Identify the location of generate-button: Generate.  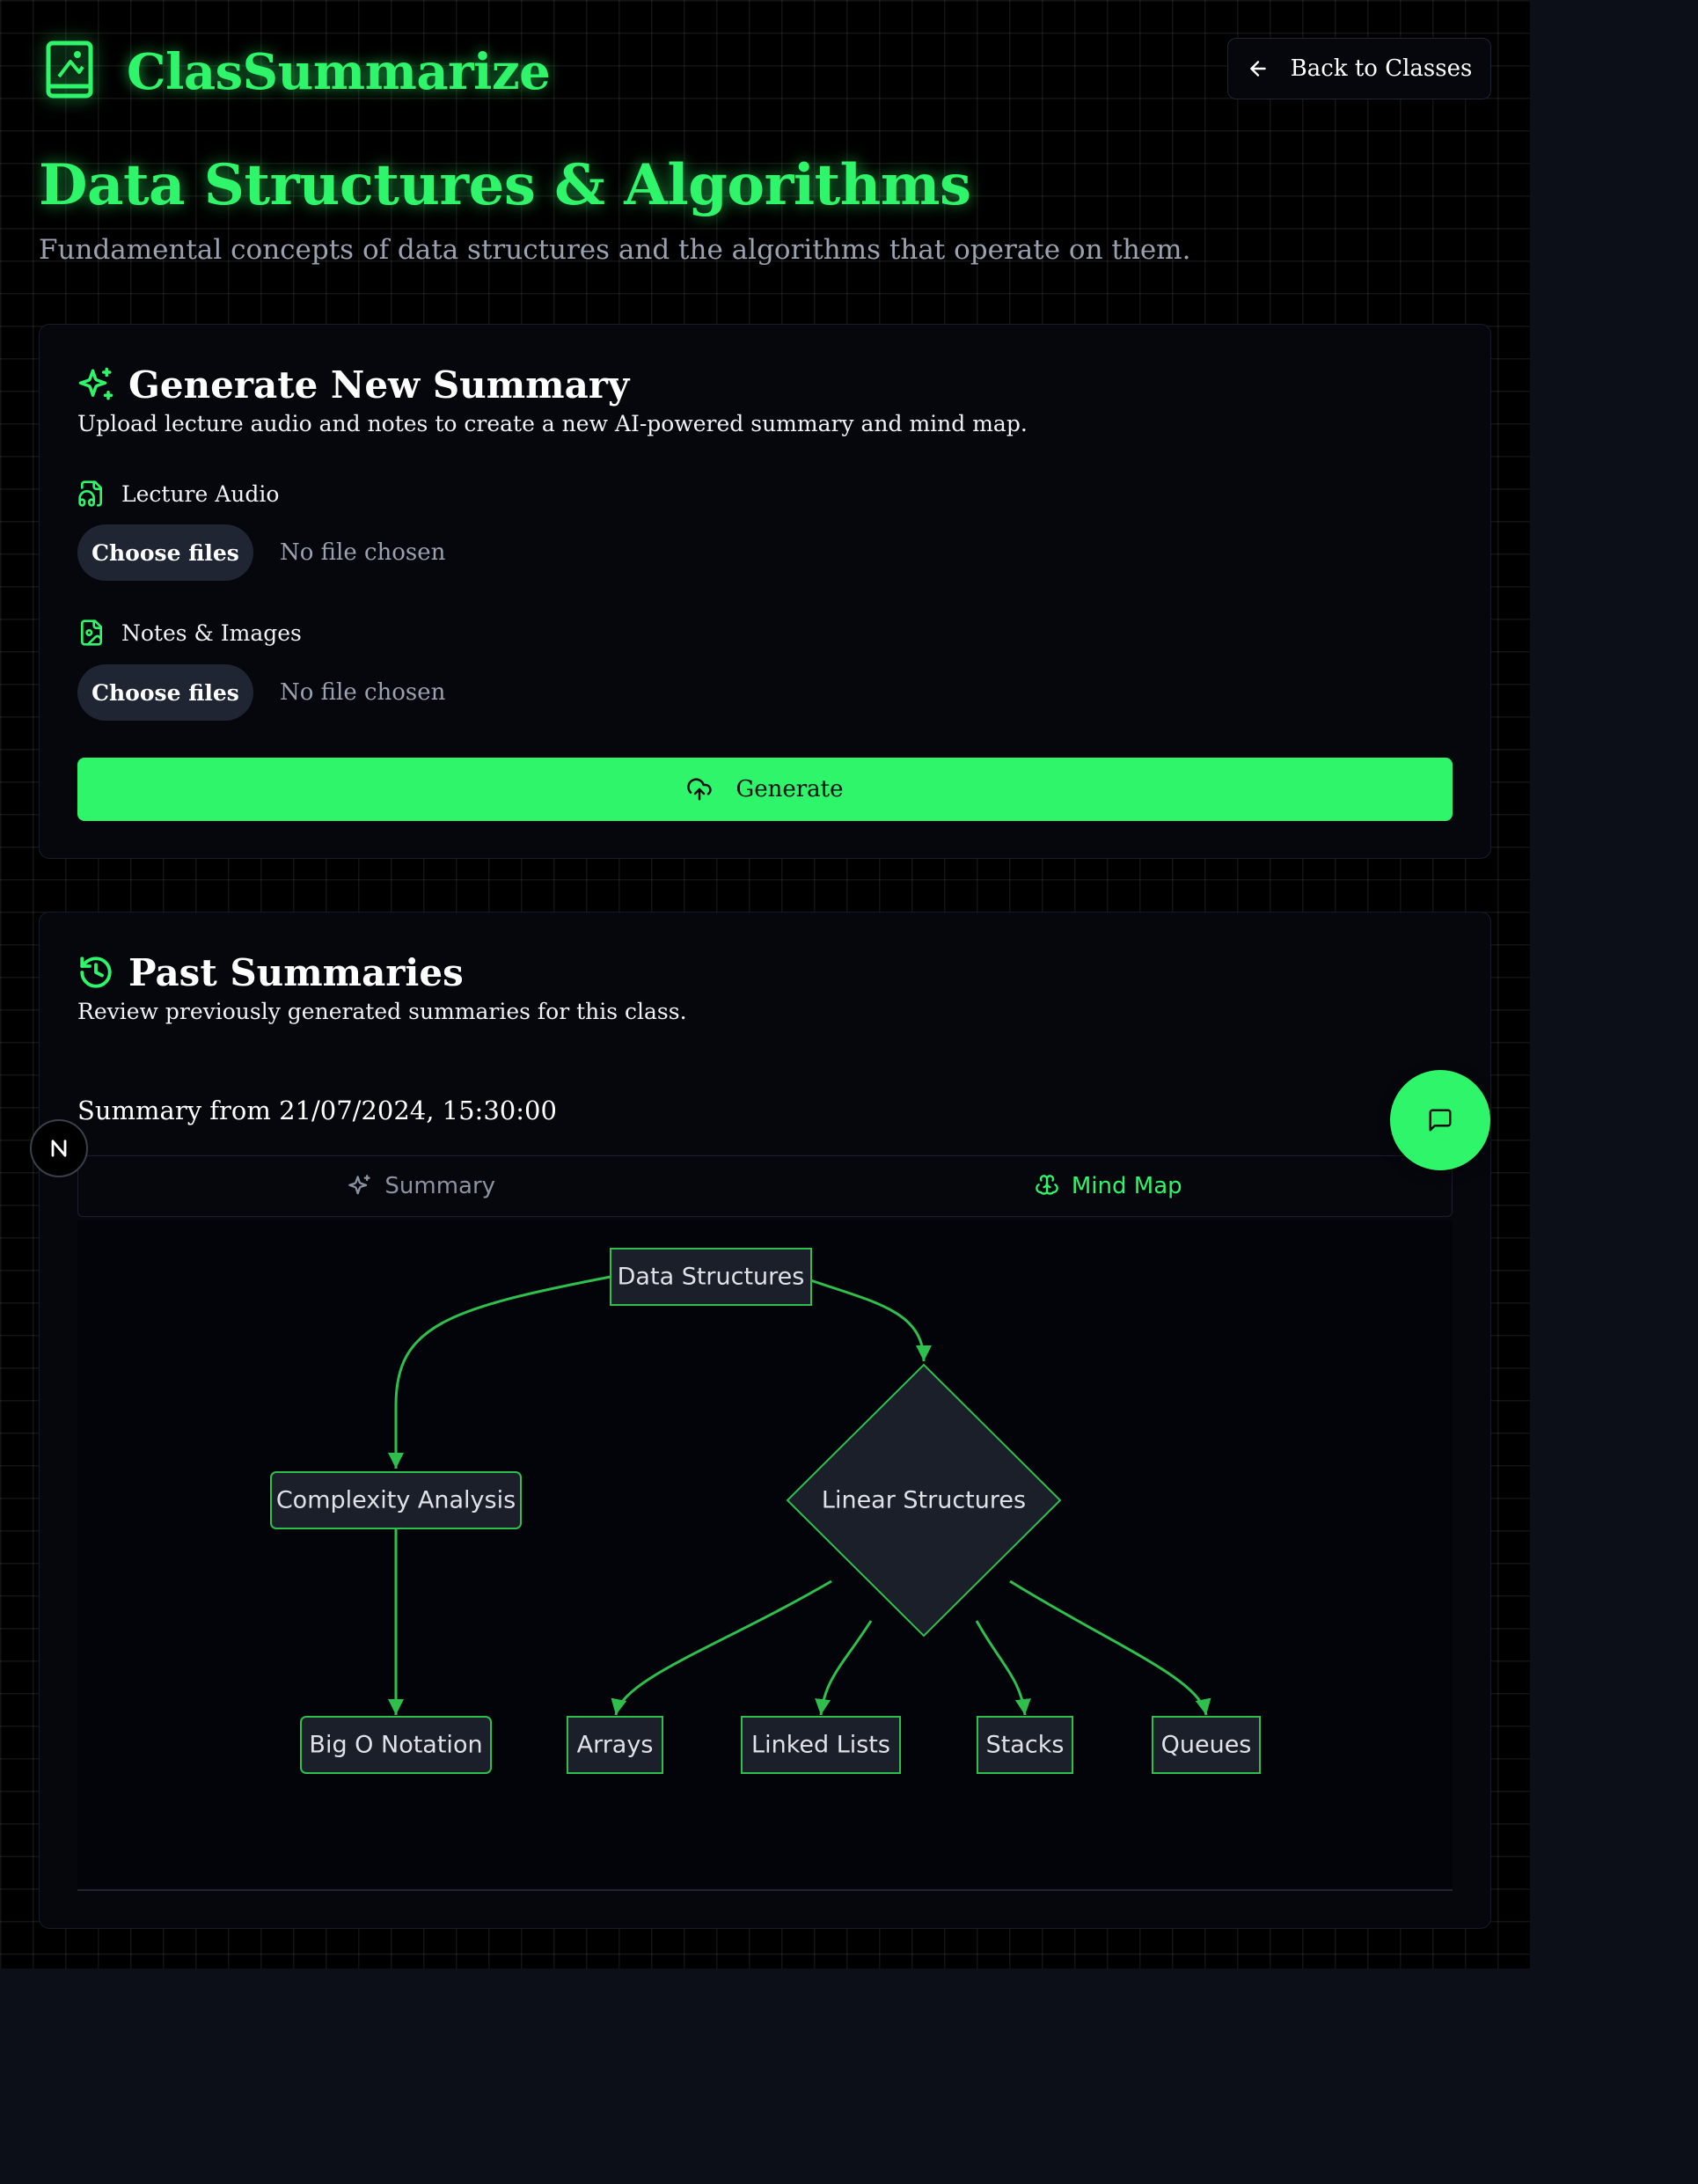
(765, 789).